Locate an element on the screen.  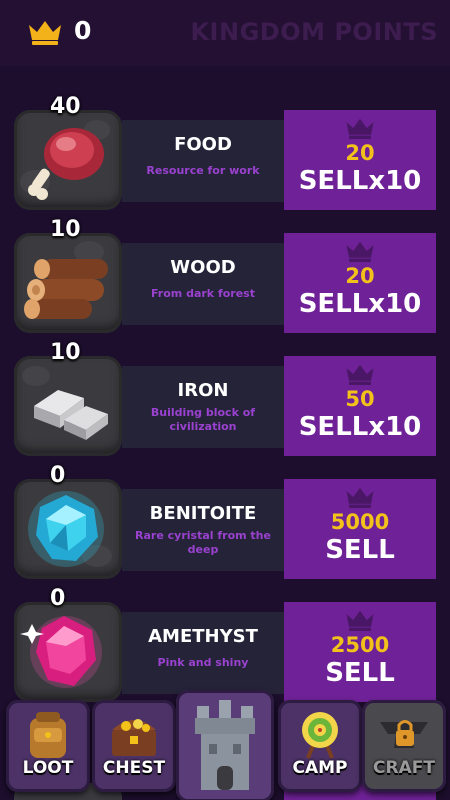
sell-price: 2500 is located at coordinates (360, 645).